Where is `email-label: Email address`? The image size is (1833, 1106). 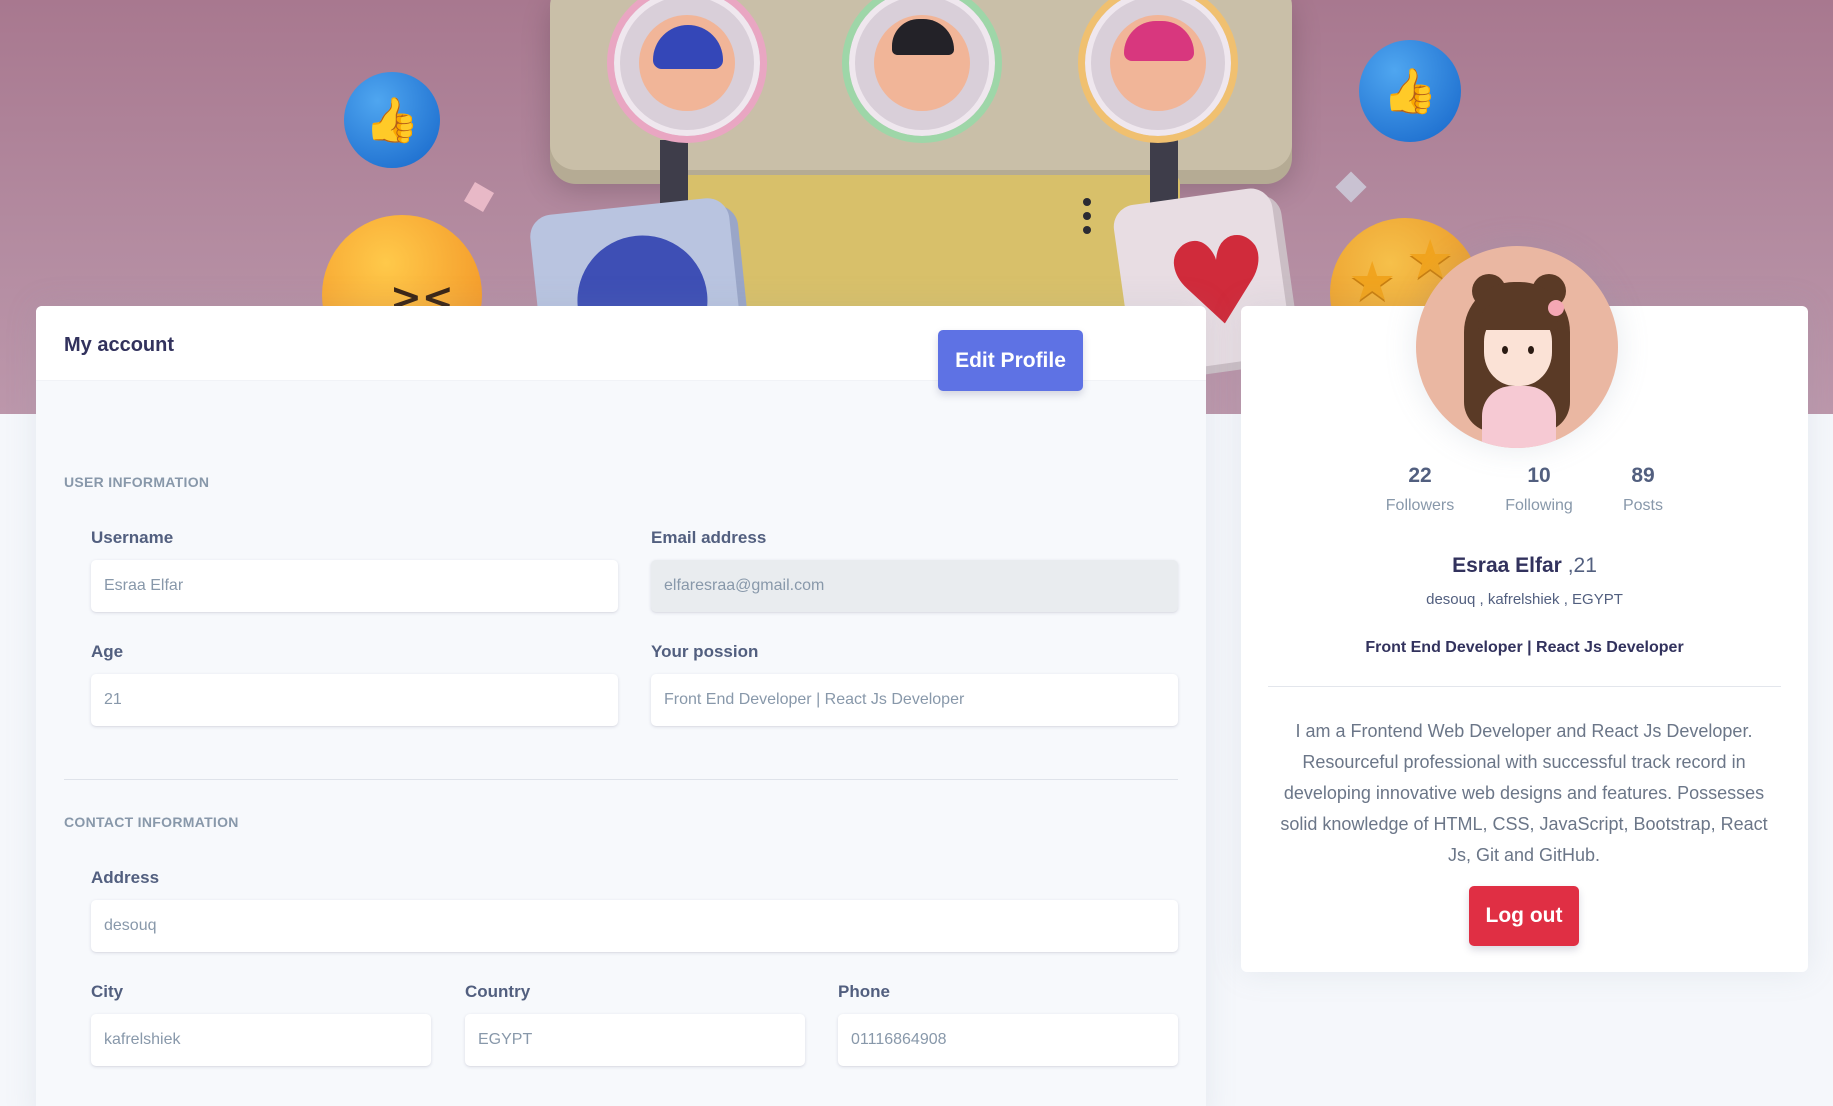 email-label: Email address is located at coordinates (709, 537).